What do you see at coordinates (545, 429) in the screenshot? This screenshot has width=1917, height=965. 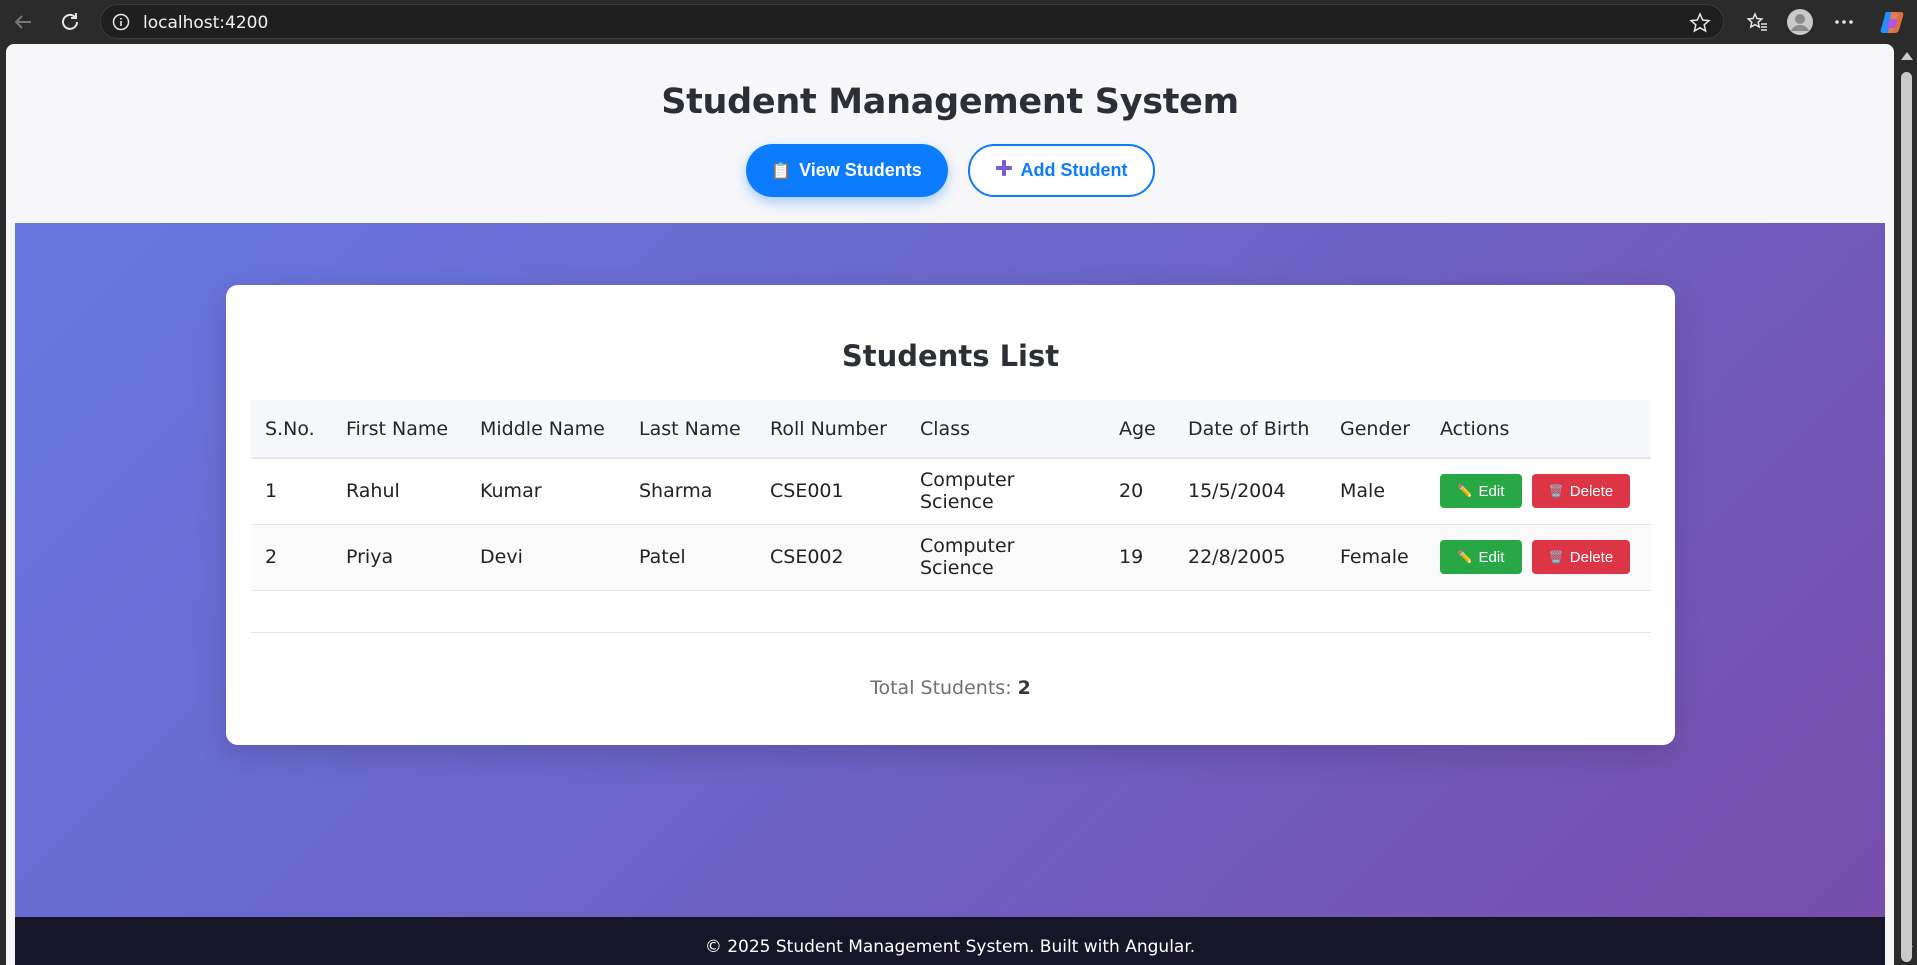 I see `column-header: Middle Name` at bounding box center [545, 429].